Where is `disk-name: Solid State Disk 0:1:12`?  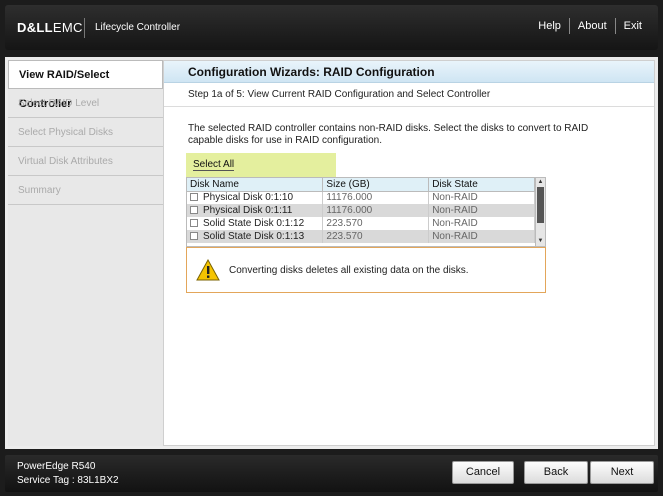
disk-name: Solid State Disk 0:1:12 is located at coordinates (254, 223).